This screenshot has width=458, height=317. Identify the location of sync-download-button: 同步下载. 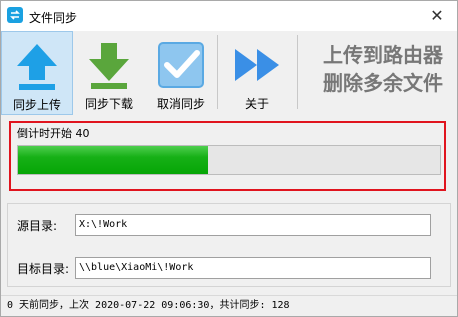
(109, 73).